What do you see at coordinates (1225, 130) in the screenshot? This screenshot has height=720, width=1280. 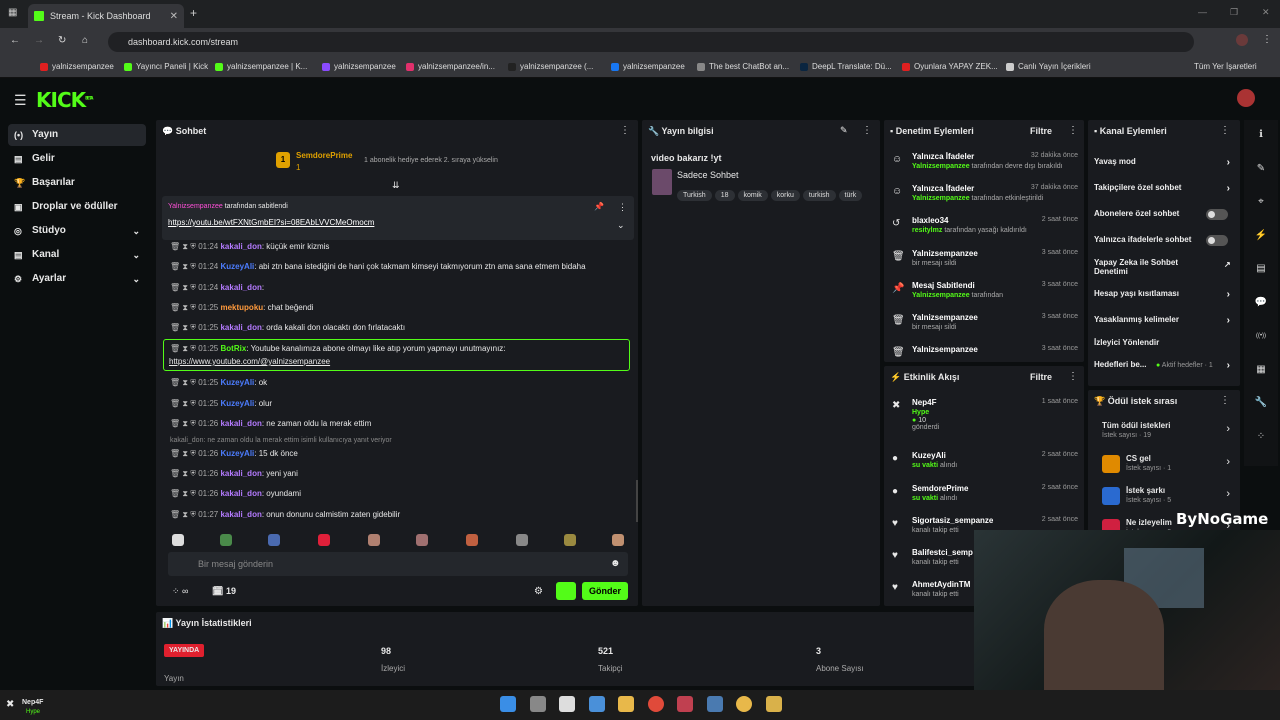 I see `channel-actions-menu-icon: ⋮` at bounding box center [1225, 130].